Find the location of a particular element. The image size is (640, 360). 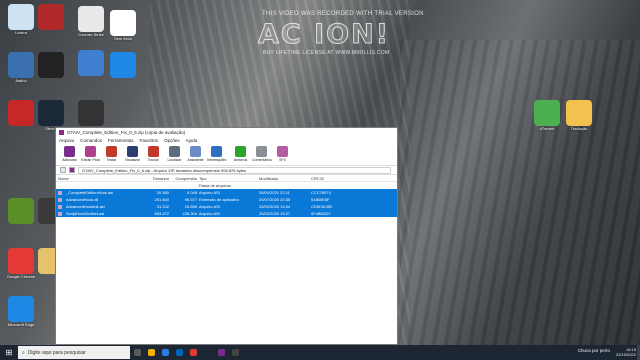

toolbar-label: Informações is located at coordinates (217, 160).